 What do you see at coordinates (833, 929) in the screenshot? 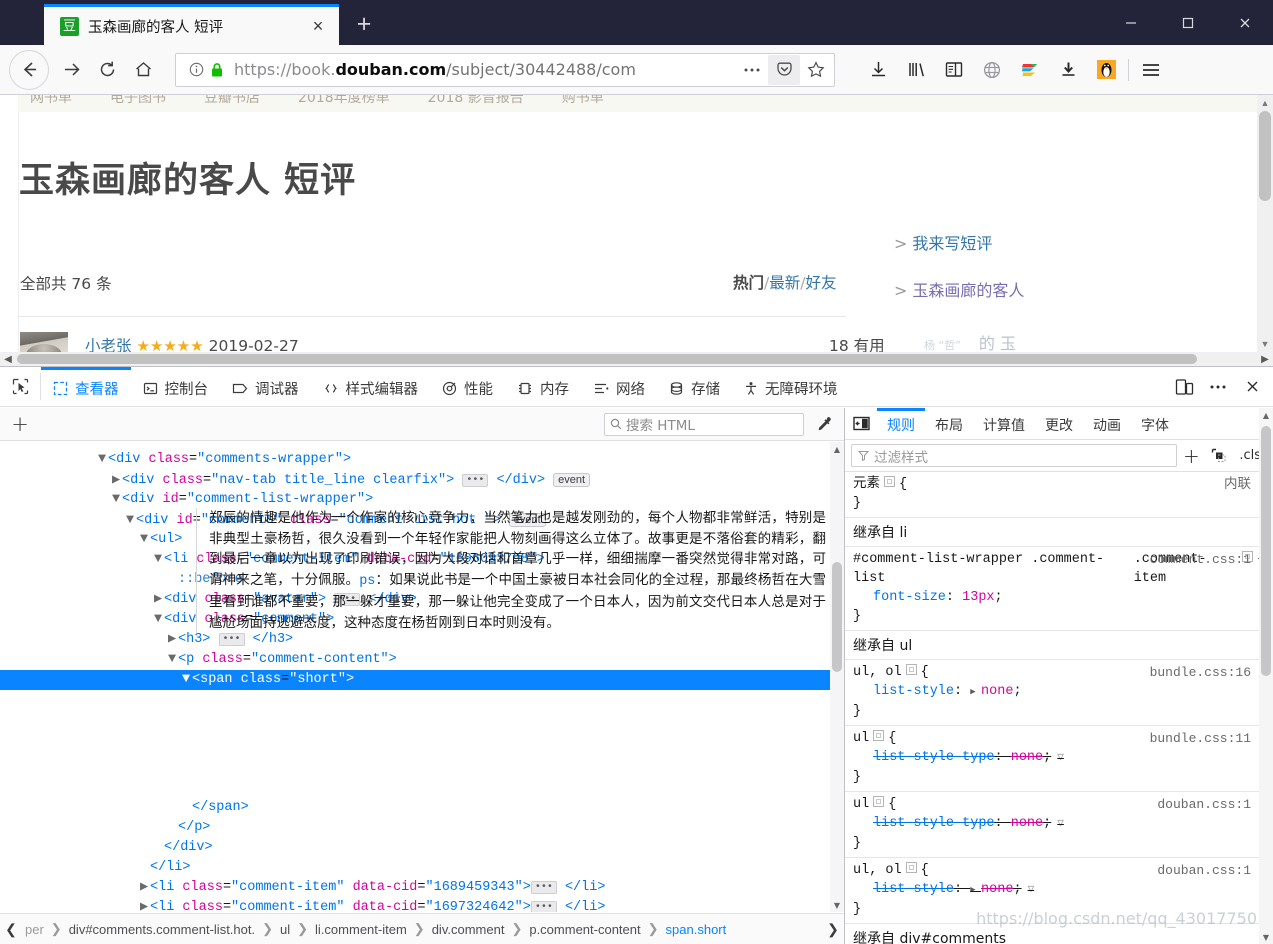
I see `breadcrumb-scroll-right-icon: ❯` at bounding box center [833, 929].